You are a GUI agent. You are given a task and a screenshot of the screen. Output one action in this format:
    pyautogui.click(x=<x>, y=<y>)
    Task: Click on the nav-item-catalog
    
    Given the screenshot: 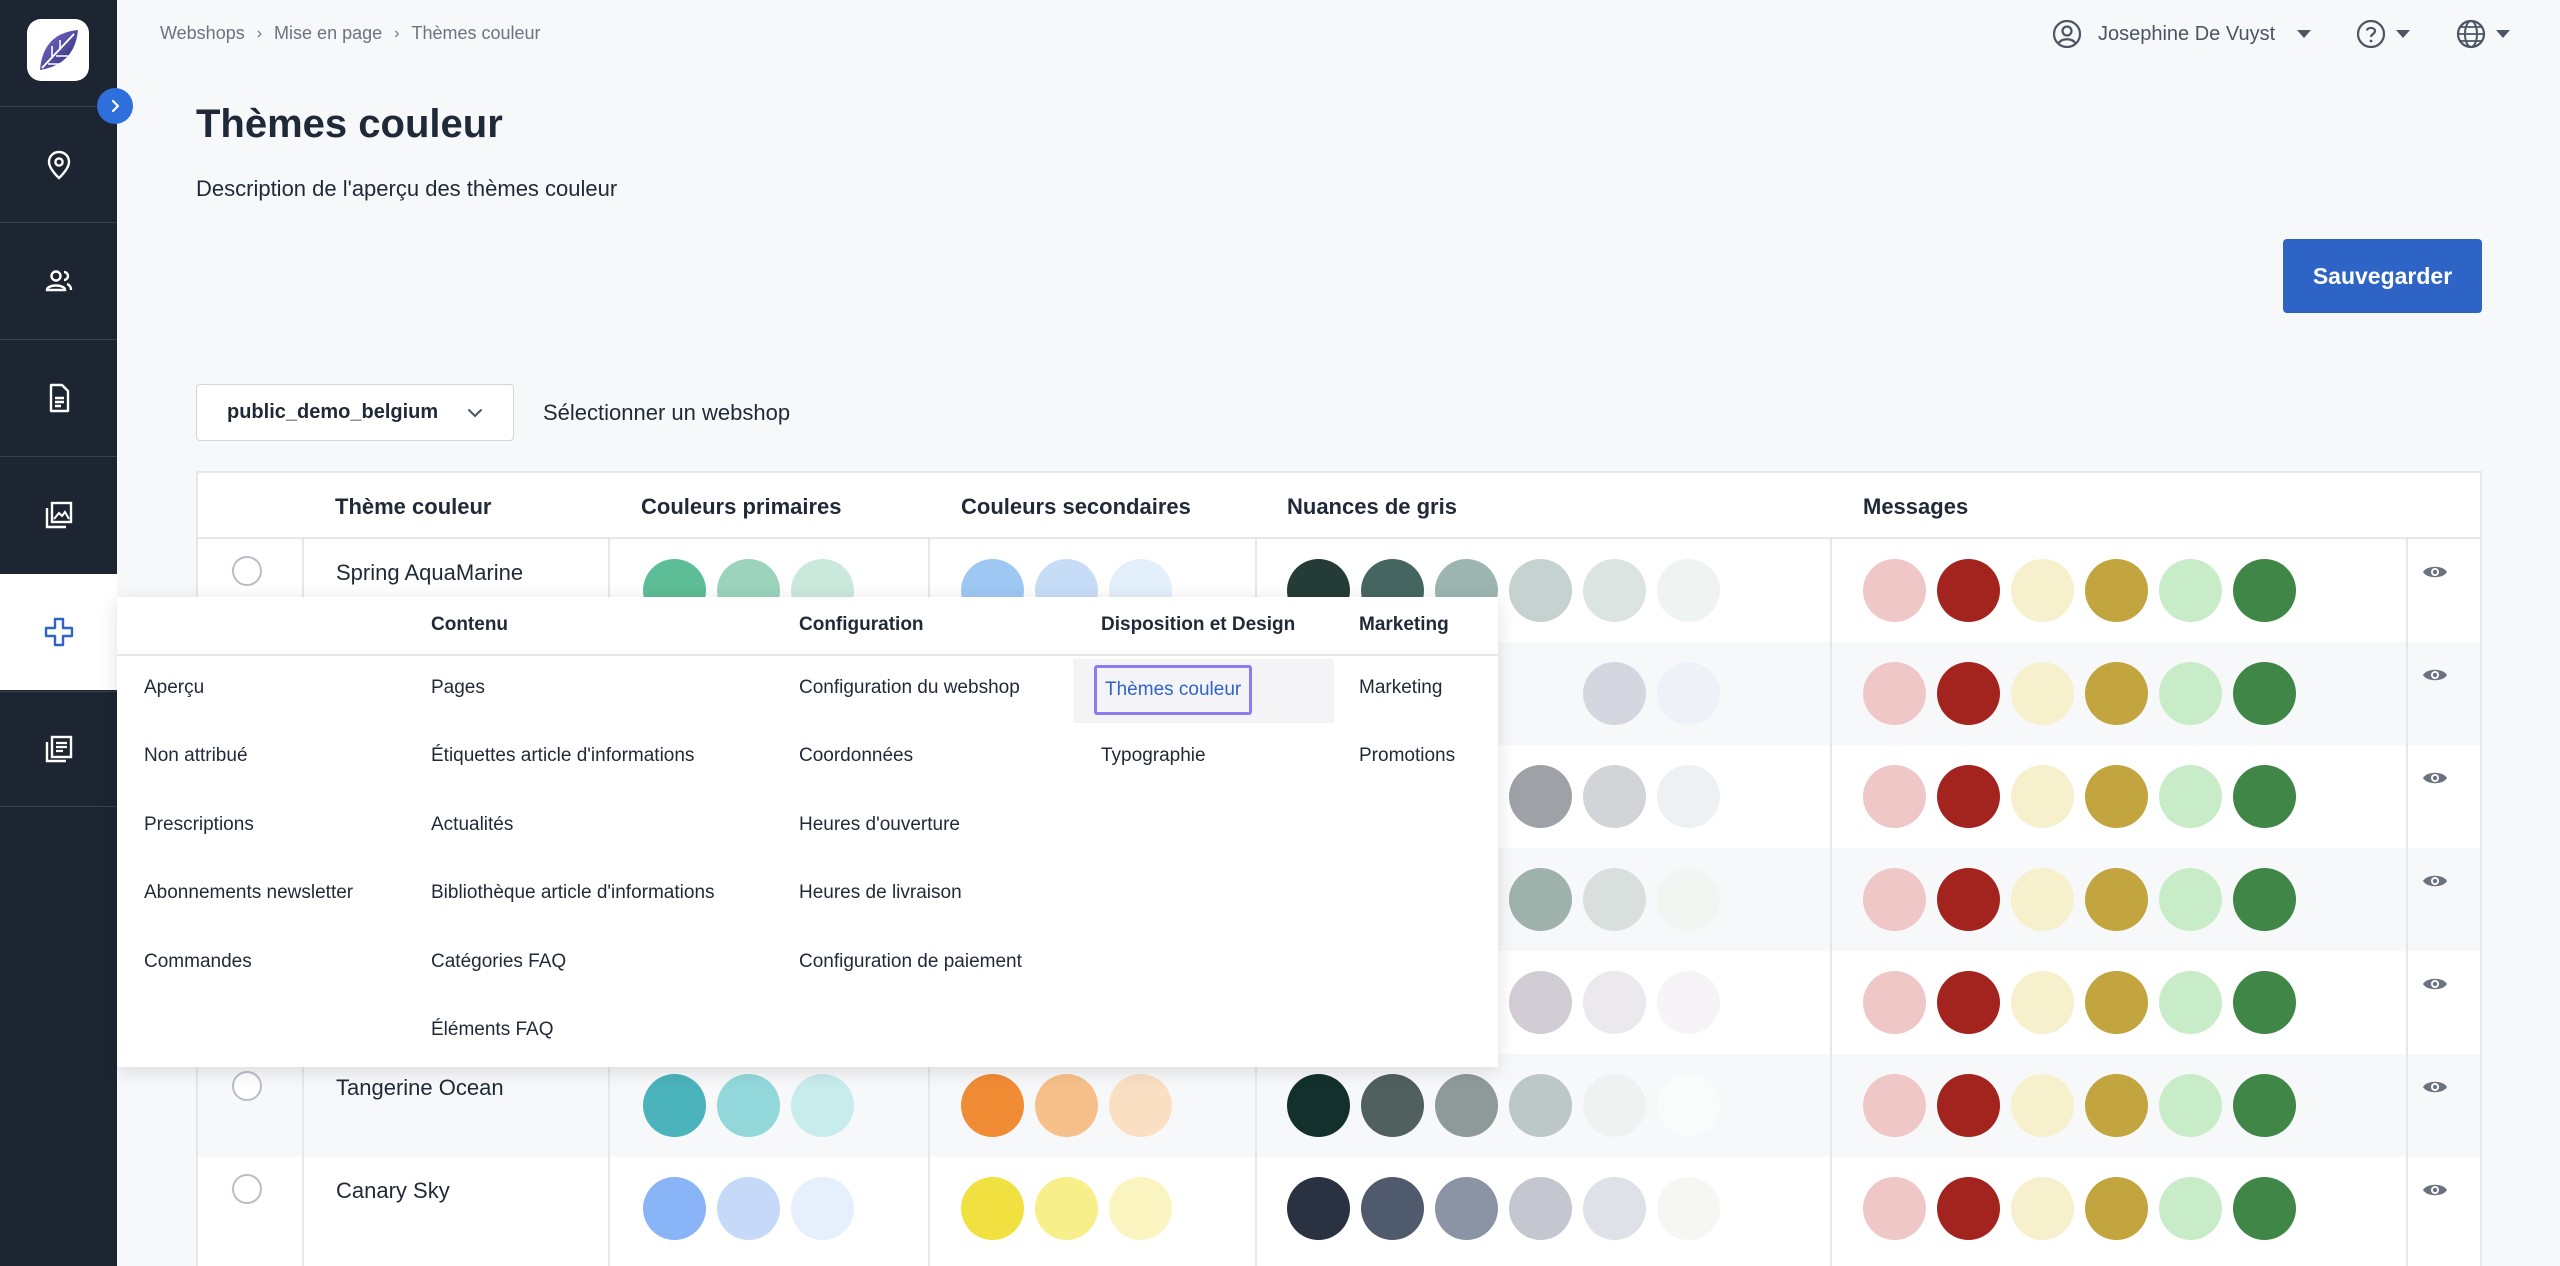 What is the action you would take?
    pyautogui.click(x=58, y=749)
    